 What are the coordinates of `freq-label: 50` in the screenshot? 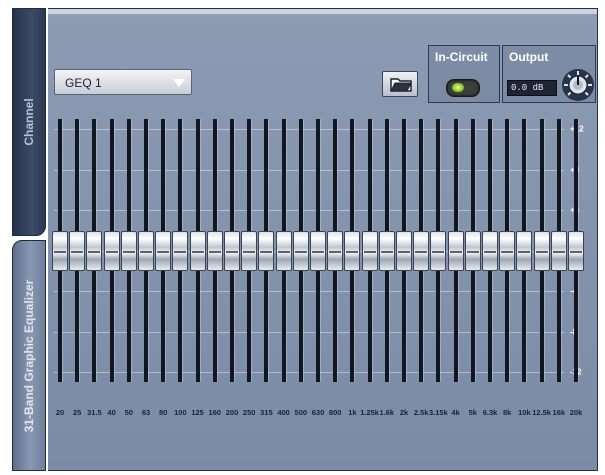 It's located at (128, 412).